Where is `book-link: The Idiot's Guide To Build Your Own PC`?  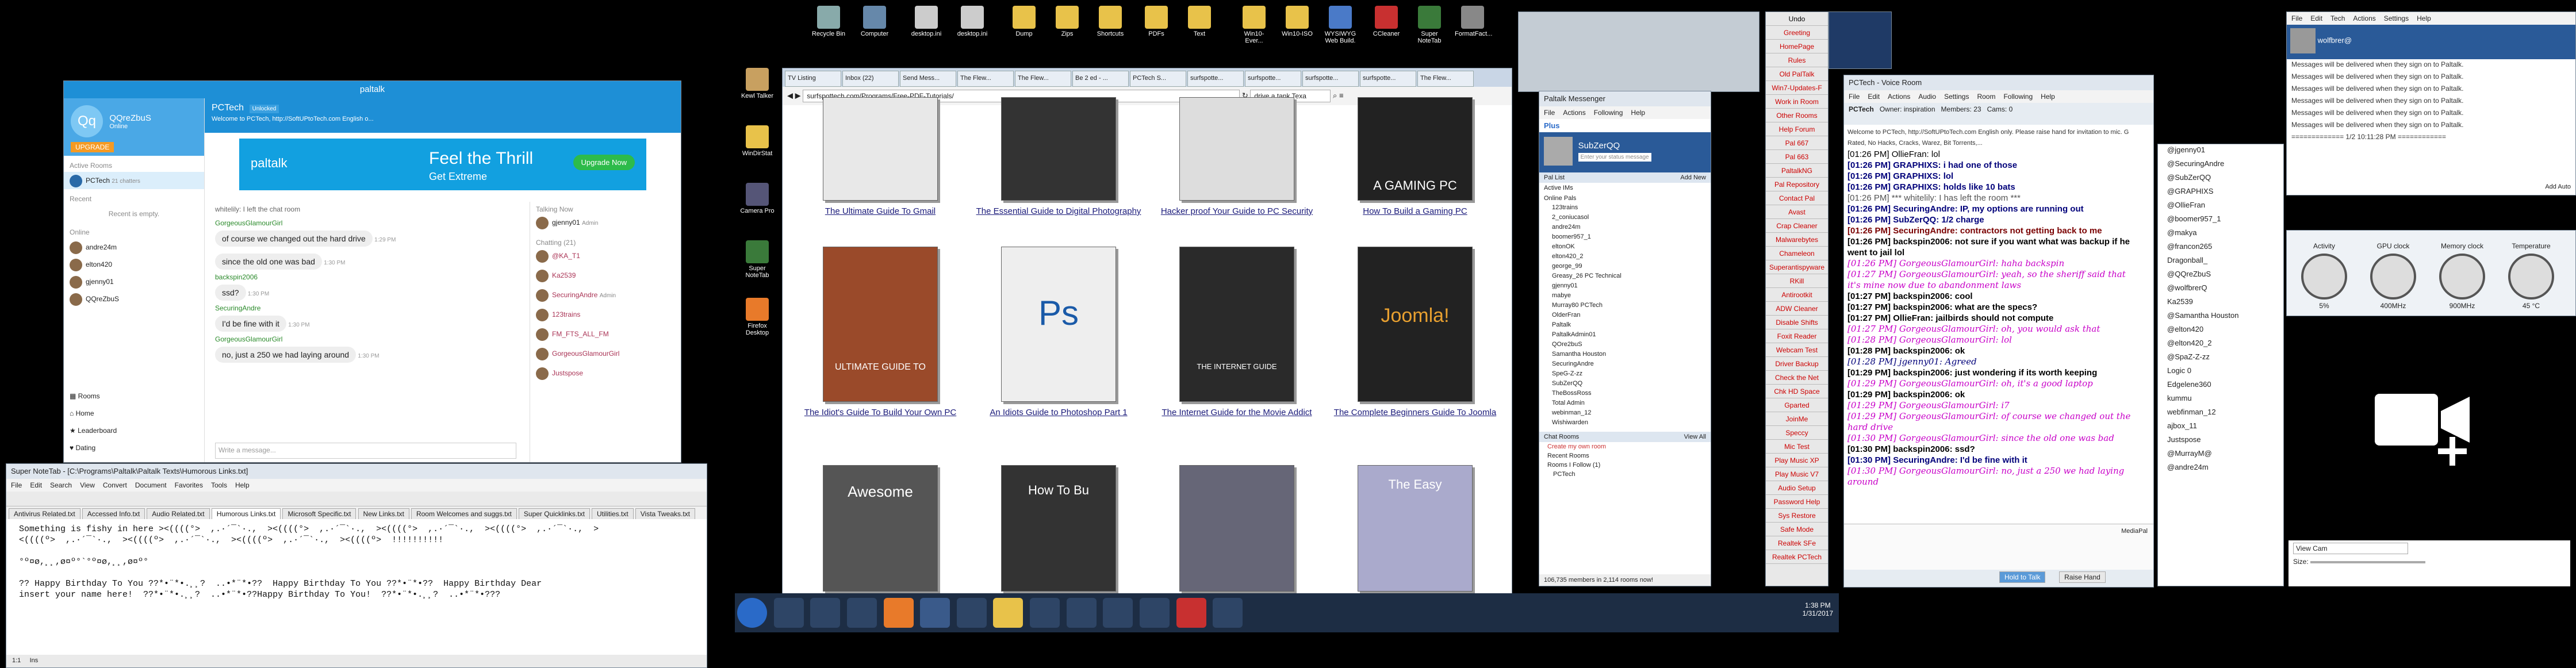 book-link: The Idiot's Guide To Build Your Own PC is located at coordinates (880, 412).